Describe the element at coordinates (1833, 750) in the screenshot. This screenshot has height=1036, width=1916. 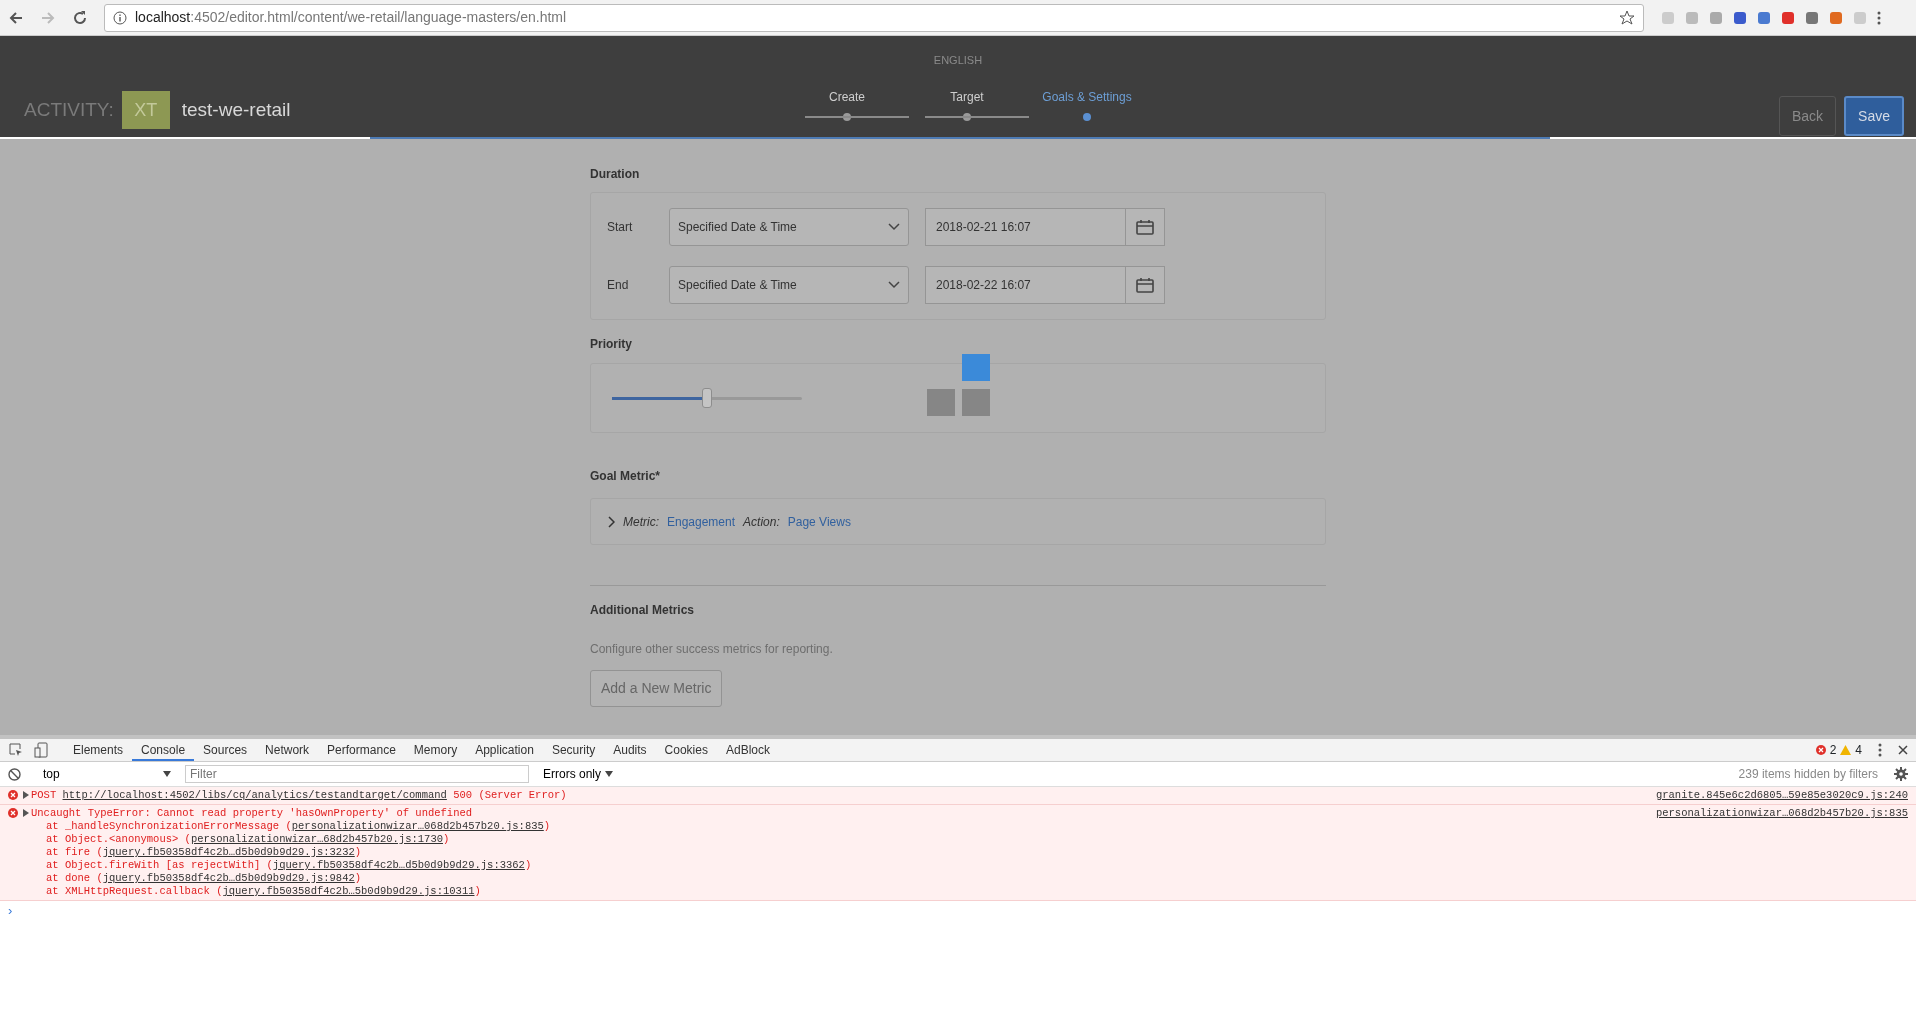
I see `error-count: 2` at that location.